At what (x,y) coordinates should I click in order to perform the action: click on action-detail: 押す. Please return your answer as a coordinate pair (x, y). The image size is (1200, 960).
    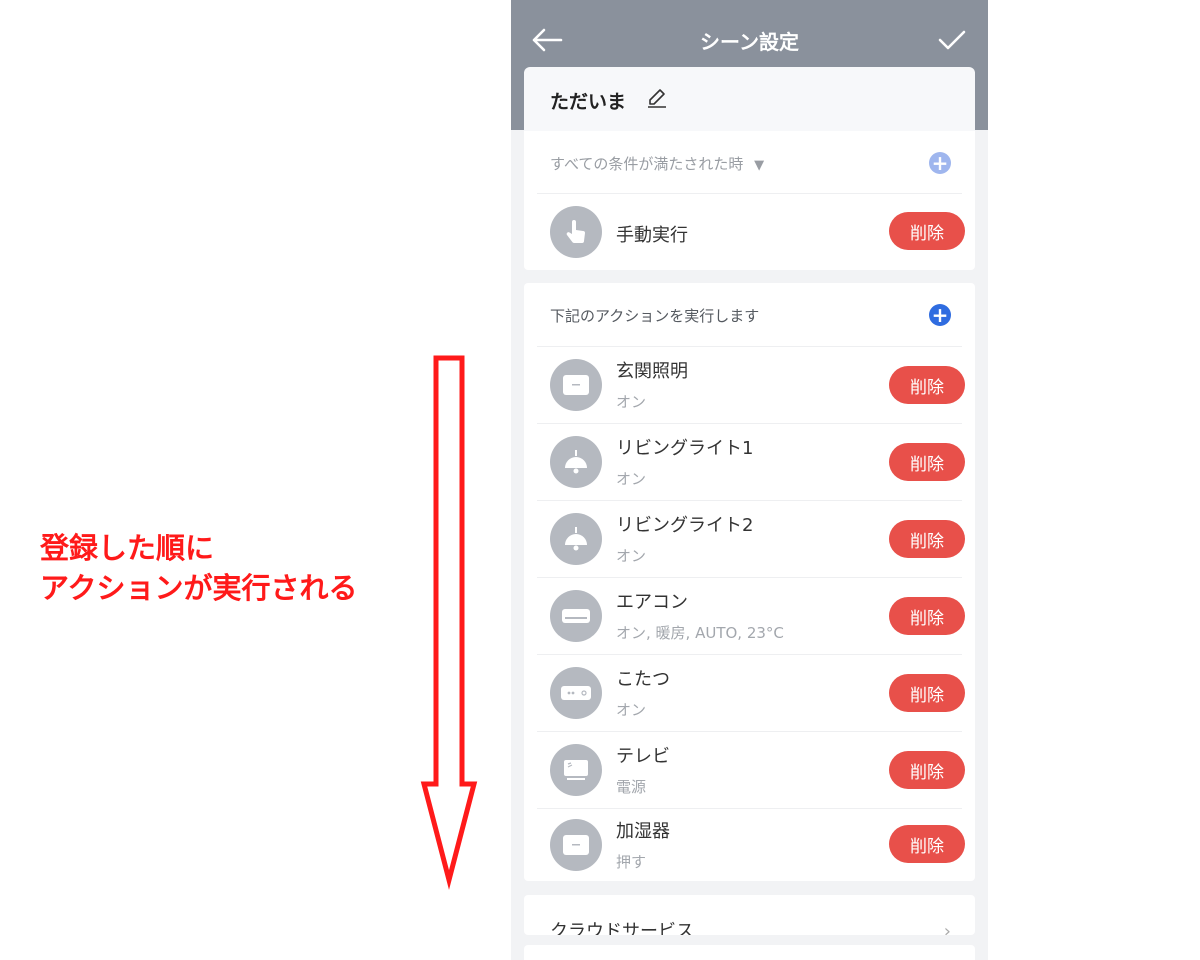
    Looking at the image, I should click on (631, 862).